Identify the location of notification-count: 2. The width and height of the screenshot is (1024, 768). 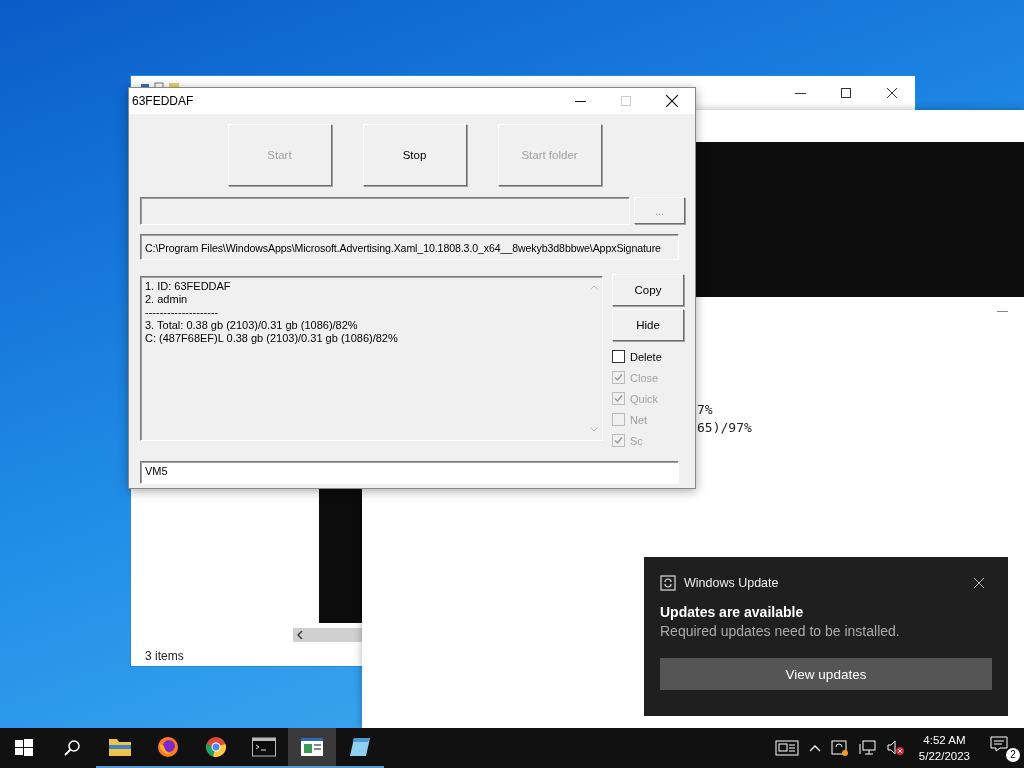
(1013, 755).